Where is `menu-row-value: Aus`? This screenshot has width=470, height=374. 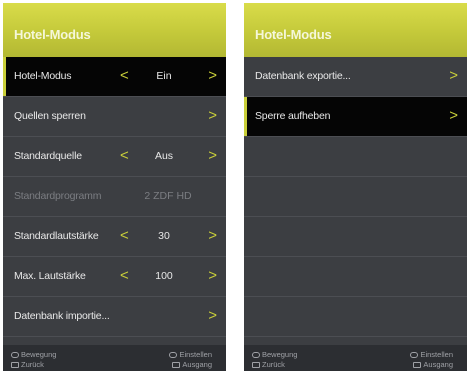 menu-row-value: Aus is located at coordinates (164, 156).